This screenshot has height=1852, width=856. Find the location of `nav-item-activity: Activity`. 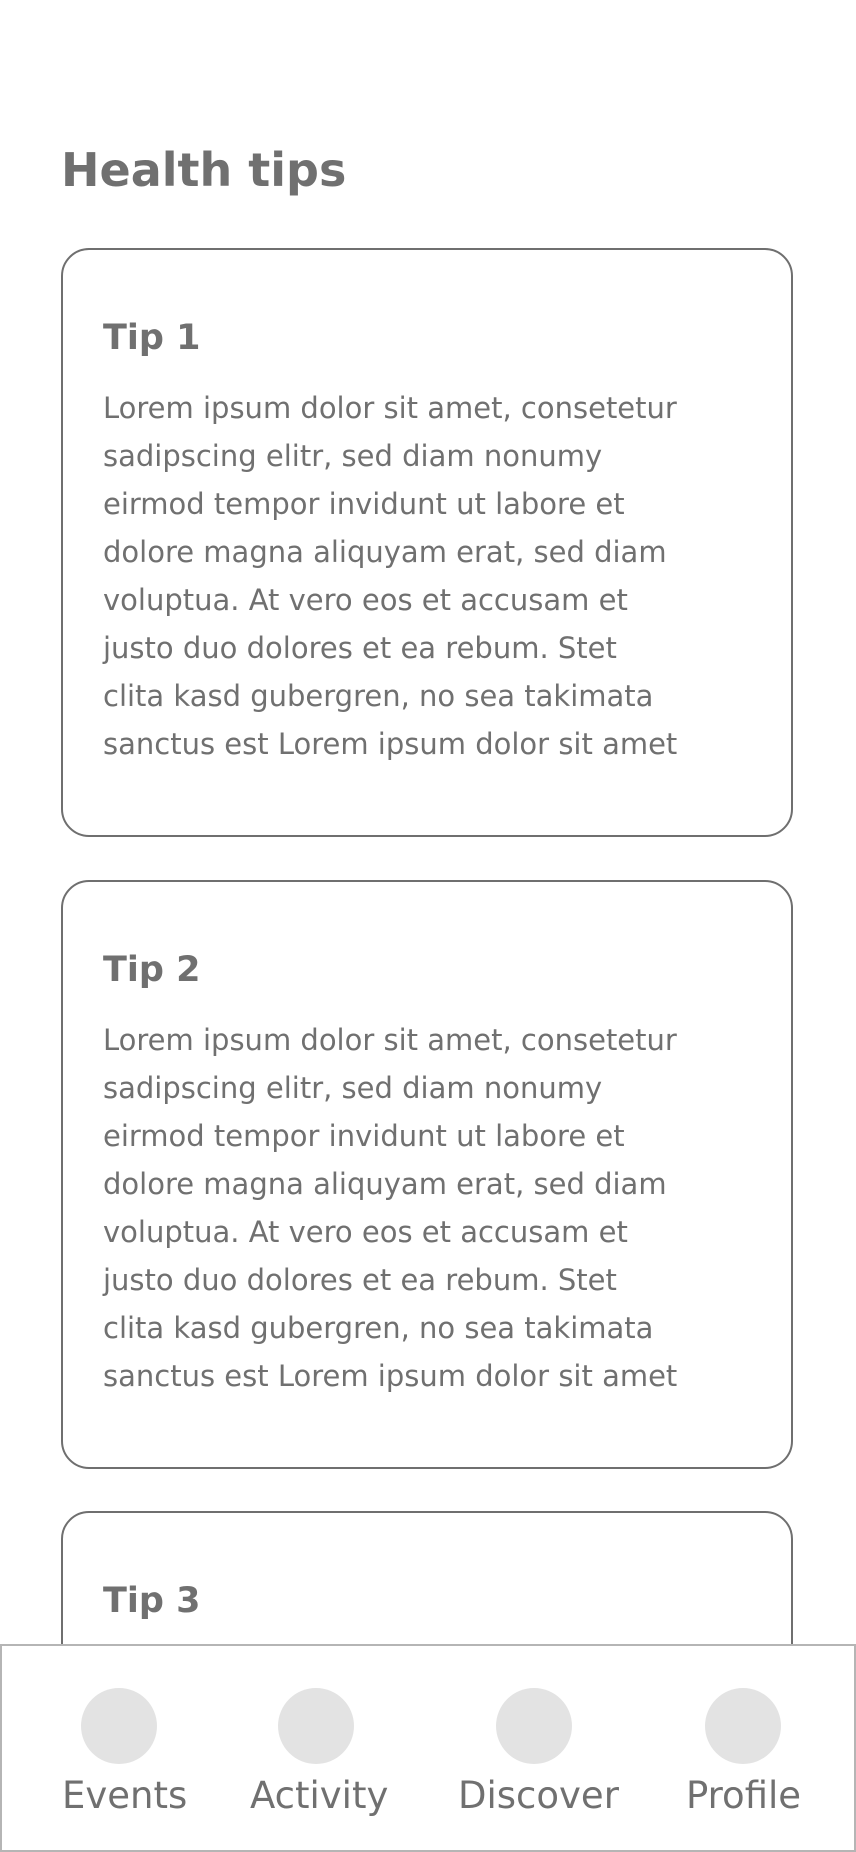

nav-item-activity: Activity is located at coordinates (319, 1749).